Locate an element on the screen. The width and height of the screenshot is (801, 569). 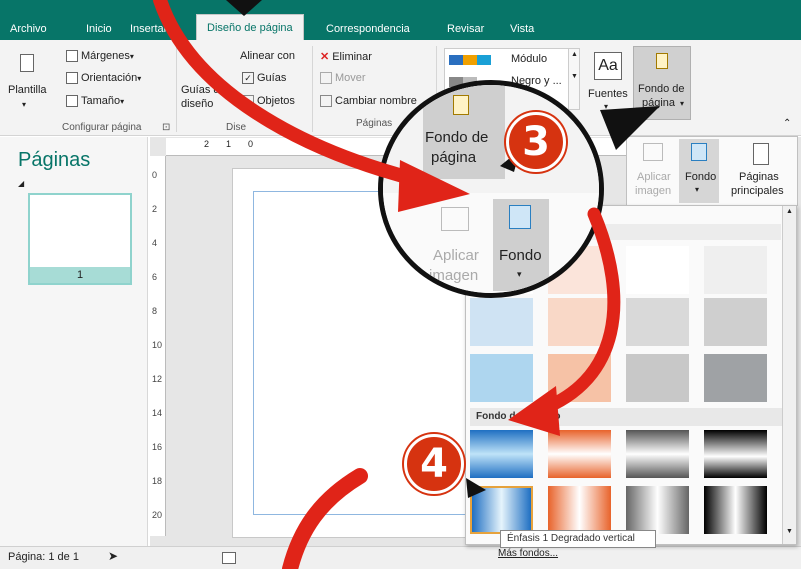
tab-diseno-pagina: Diseño de página is located at coordinates (250, 27).